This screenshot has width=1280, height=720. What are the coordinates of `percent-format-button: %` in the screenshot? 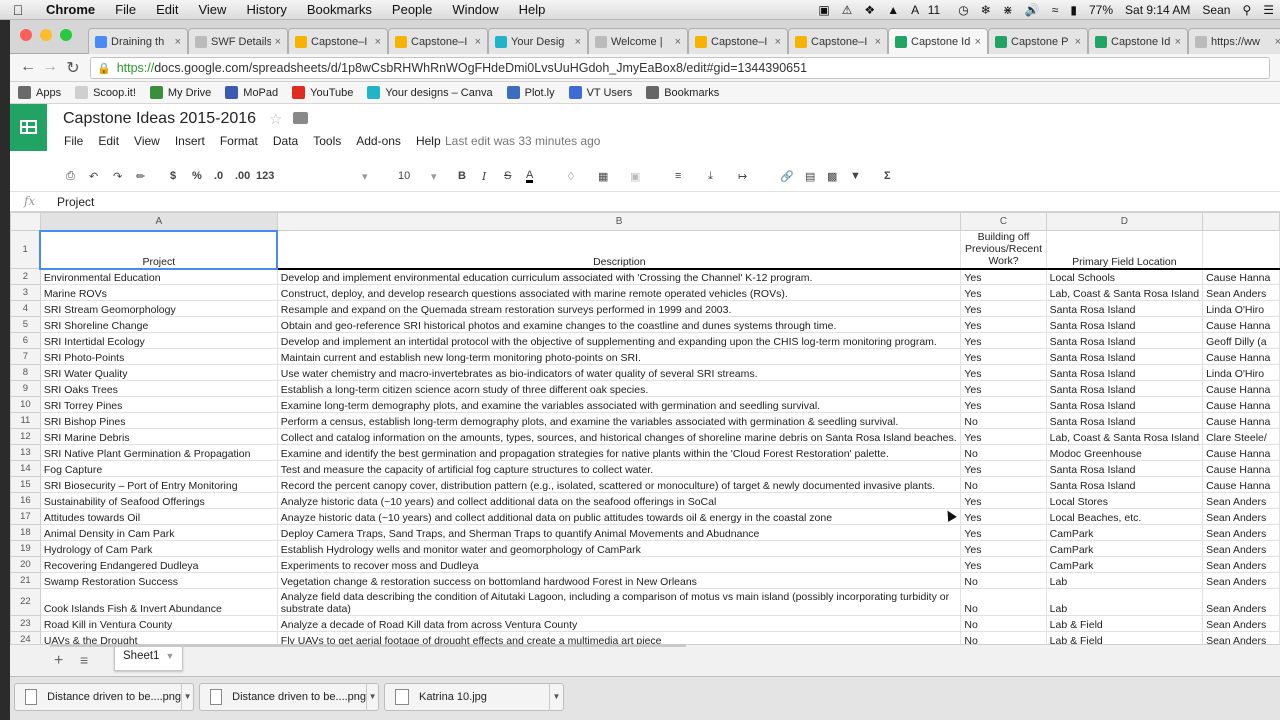 It's located at (197, 176).